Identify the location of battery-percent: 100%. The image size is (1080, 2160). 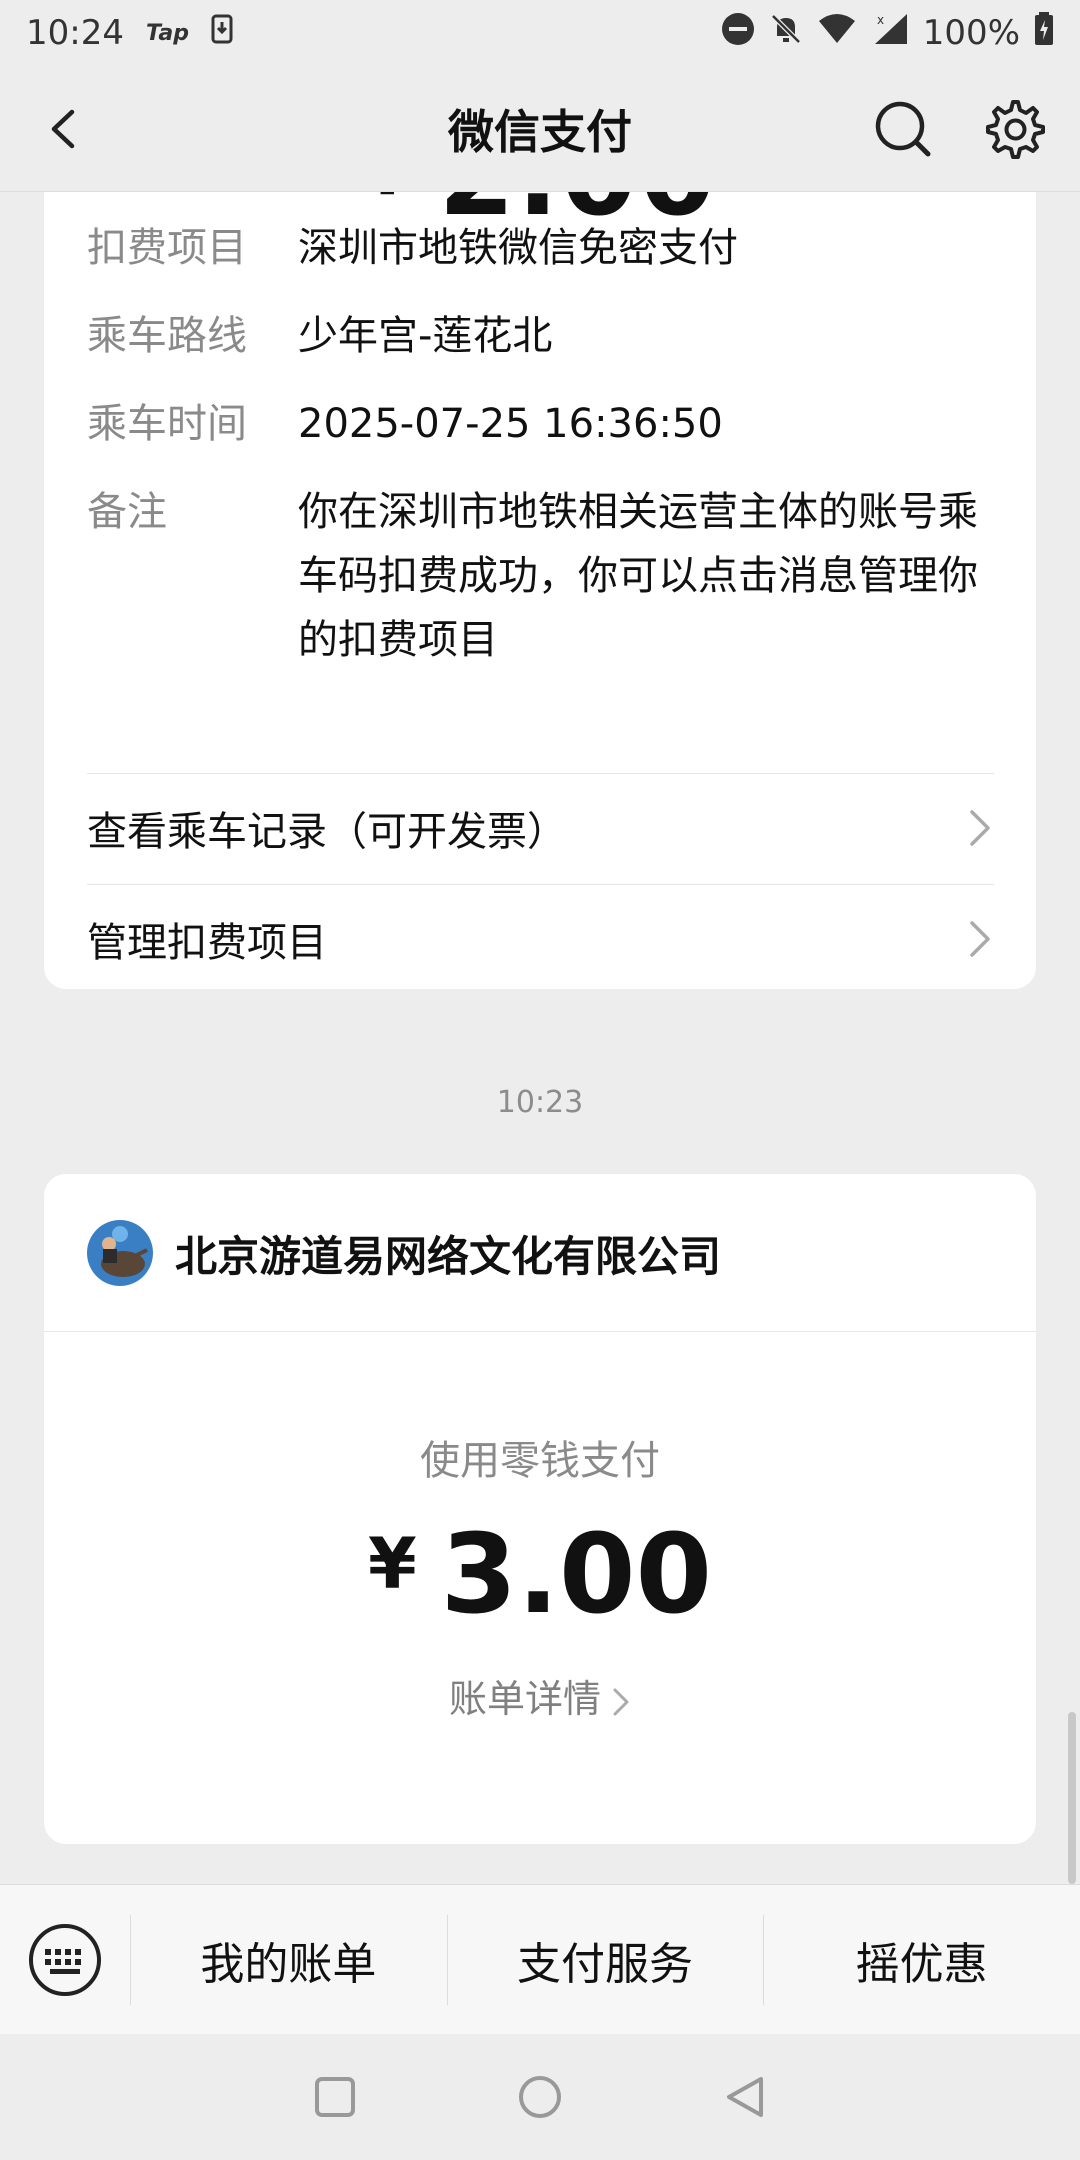
(971, 33).